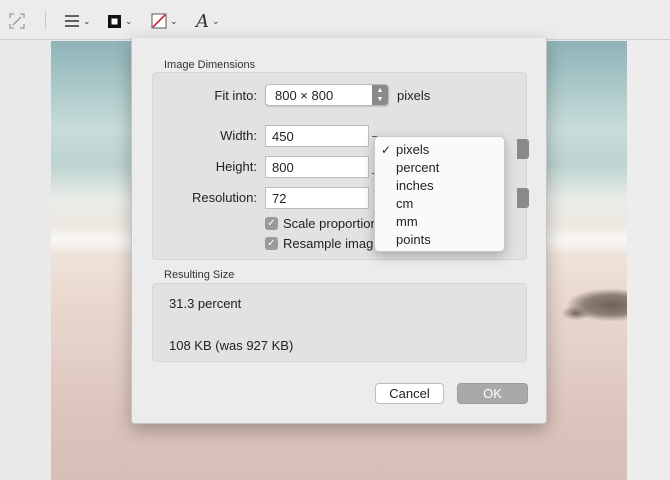 This screenshot has height=480, width=670. What do you see at coordinates (380, 95) in the screenshot?
I see `updown-arrows-icon: ▲ ▼` at bounding box center [380, 95].